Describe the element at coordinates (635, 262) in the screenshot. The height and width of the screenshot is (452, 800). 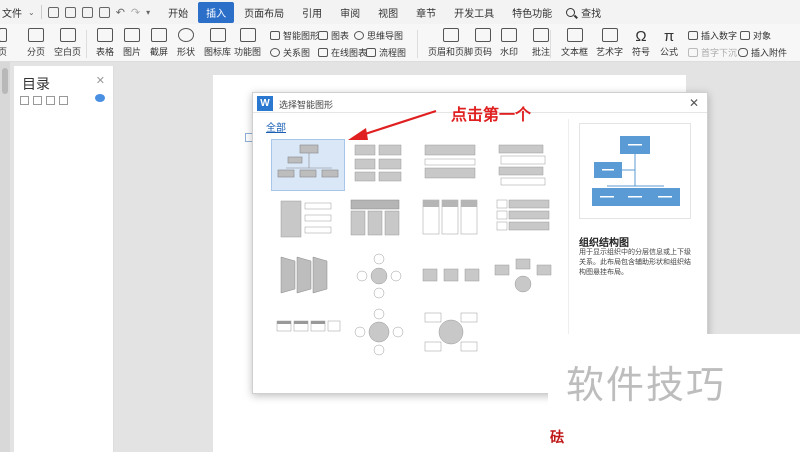
I see `preview-description: 用于显示组织中的分层信息或上下级关系。此布局包含辅助形状和组织结构图悬挂布局。` at that location.